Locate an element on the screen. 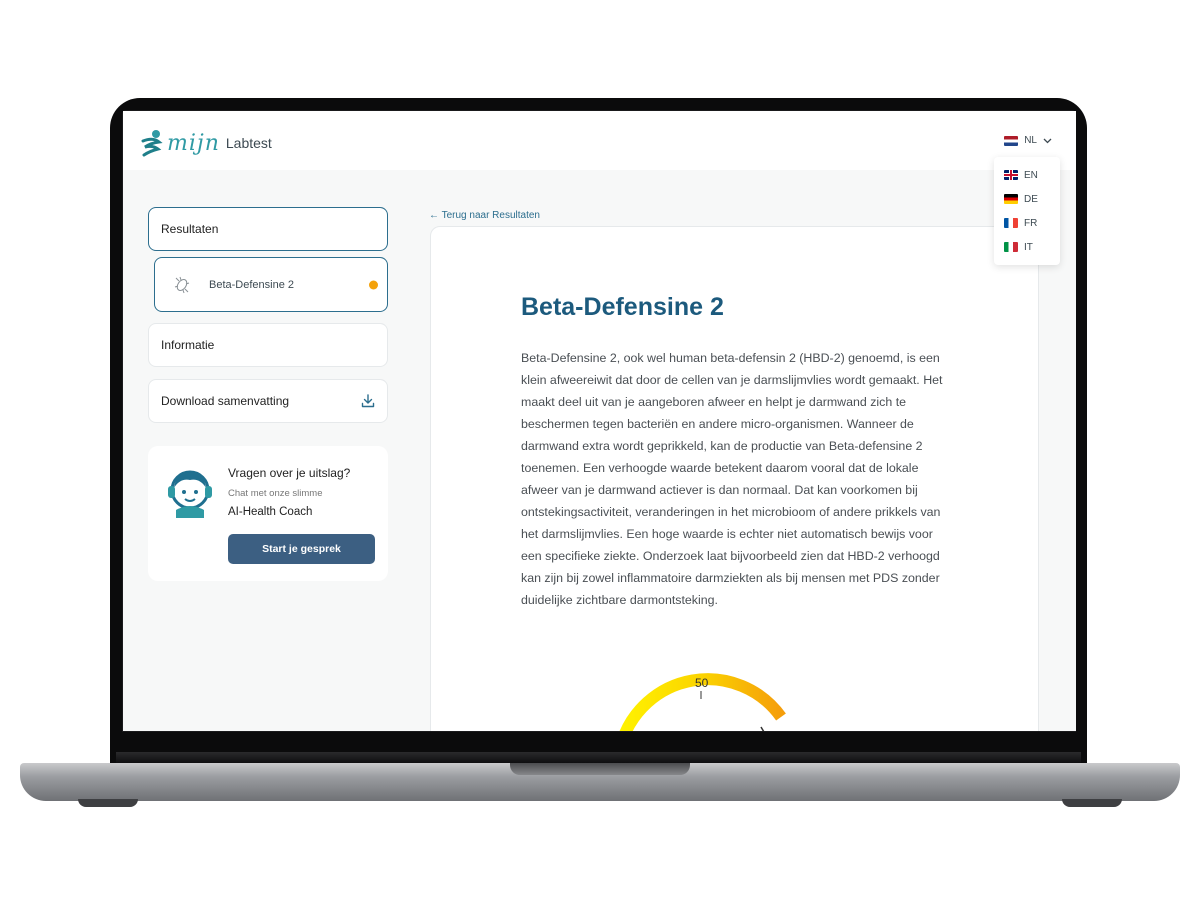 The image size is (1200, 906). language-option-de: DE is located at coordinates (1027, 199).